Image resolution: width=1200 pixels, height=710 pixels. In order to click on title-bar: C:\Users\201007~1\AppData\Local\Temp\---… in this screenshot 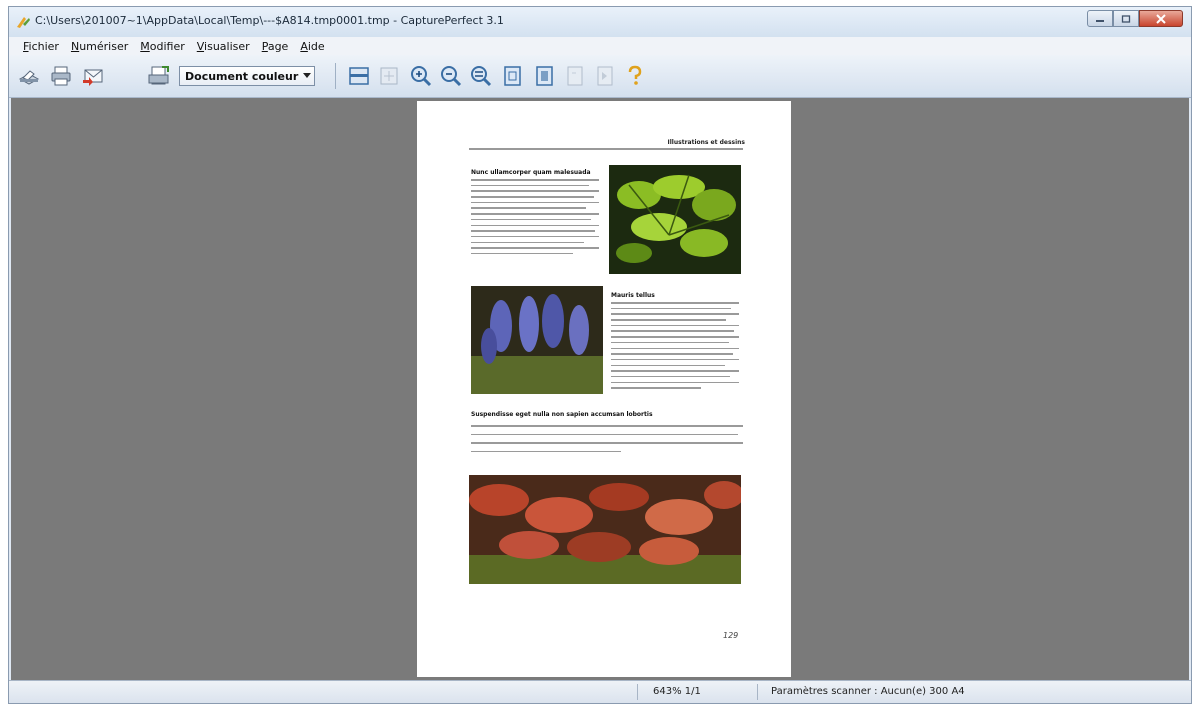, I will do `click(600, 22)`.